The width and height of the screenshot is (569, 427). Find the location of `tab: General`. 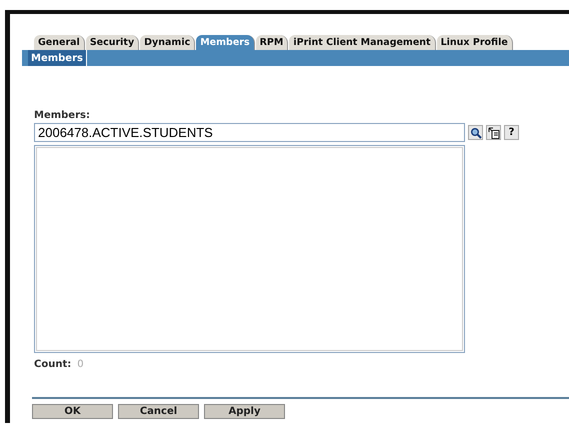

tab: General is located at coordinates (59, 42).